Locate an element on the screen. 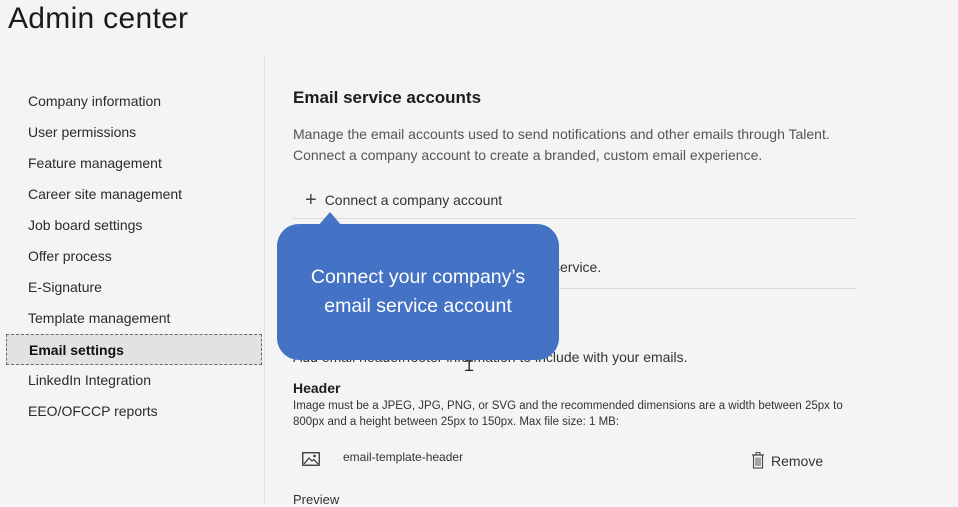 Image resolution: width=958 pixels, height=507 pixels. sidebar-divider is located at coordinates (264, 280).